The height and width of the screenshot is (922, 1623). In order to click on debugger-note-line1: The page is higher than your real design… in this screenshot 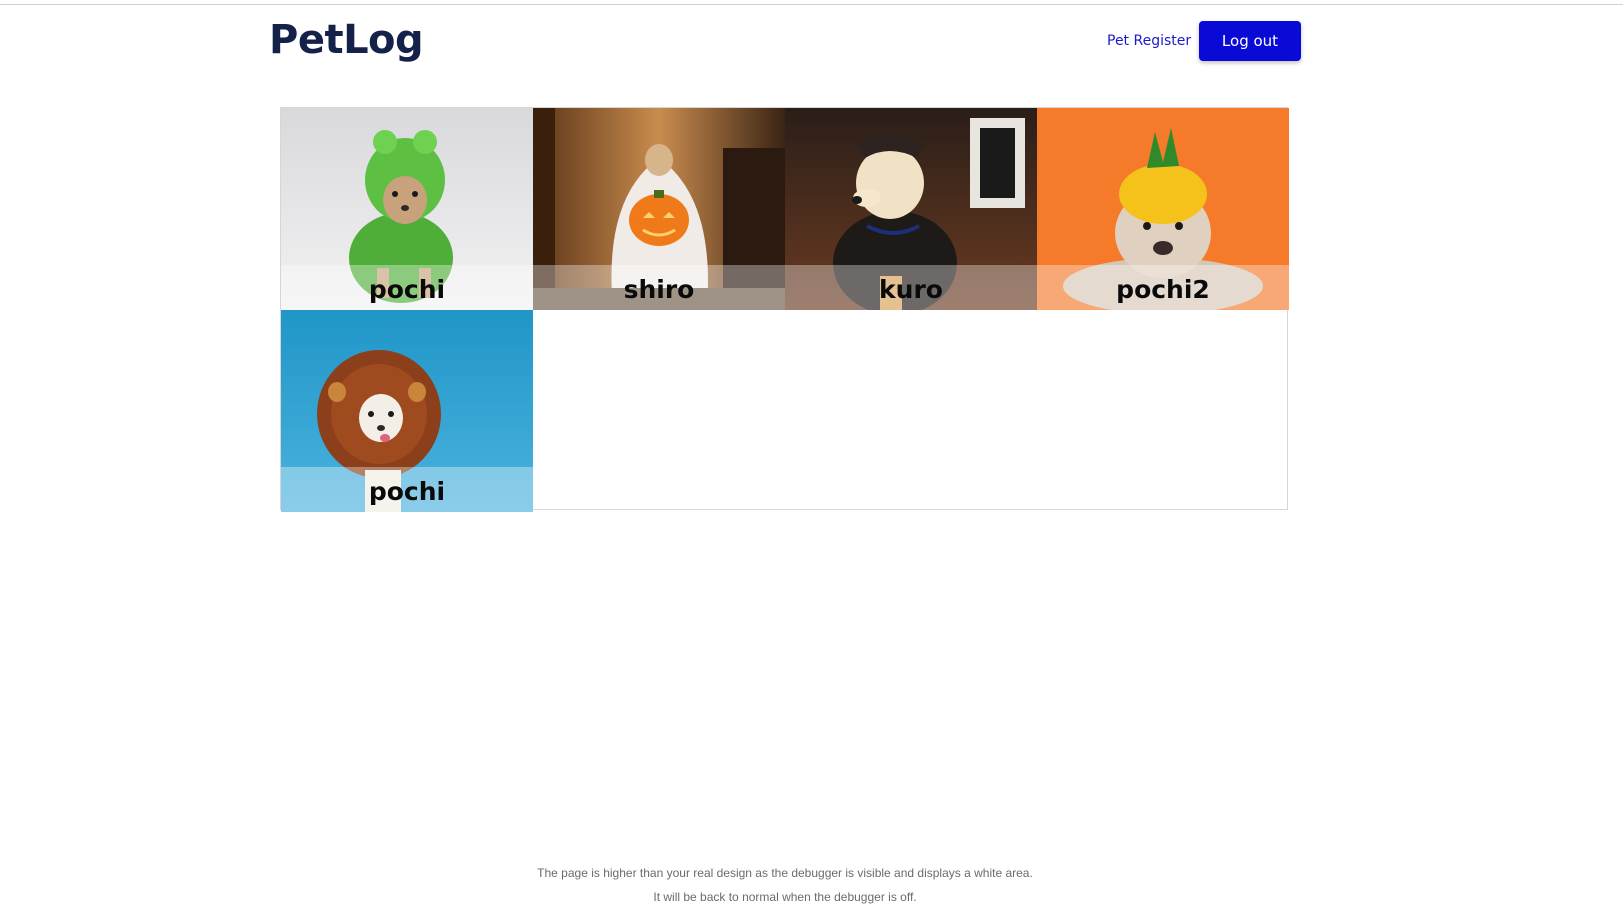, I will do `click(785, 873)`.